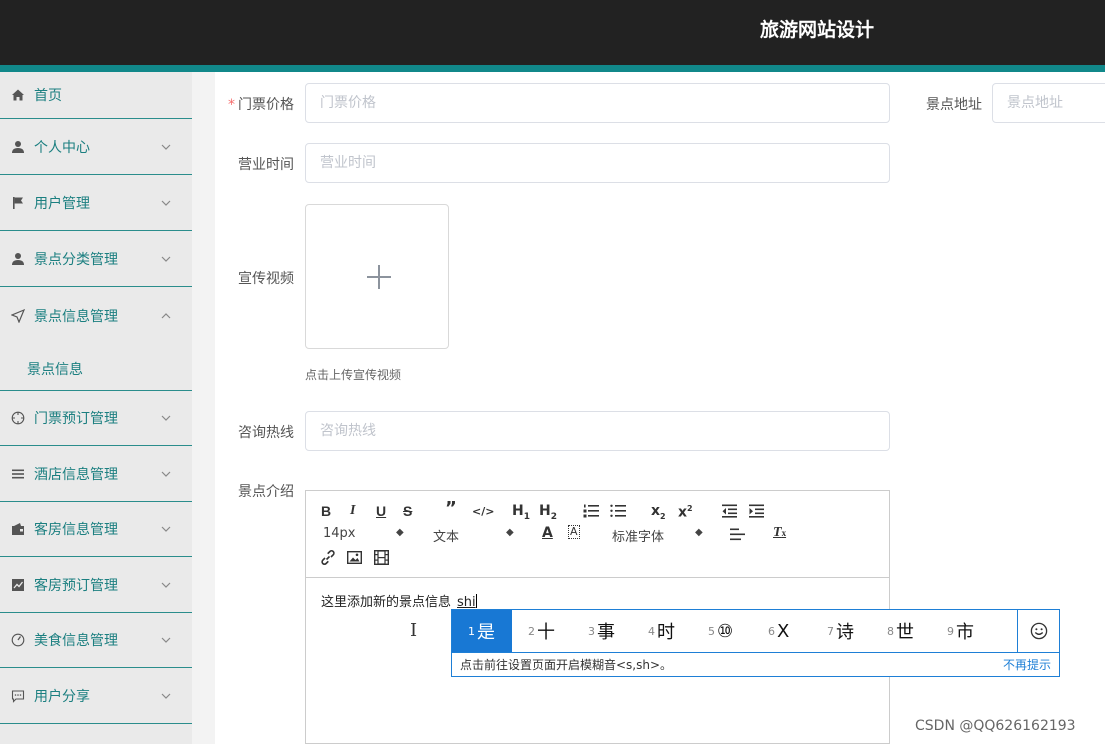 This screenshot has width=1105, height=744. Describe the element at coordinates (352, 511) in the screenshot. I see `italic-icon: I` at that location.